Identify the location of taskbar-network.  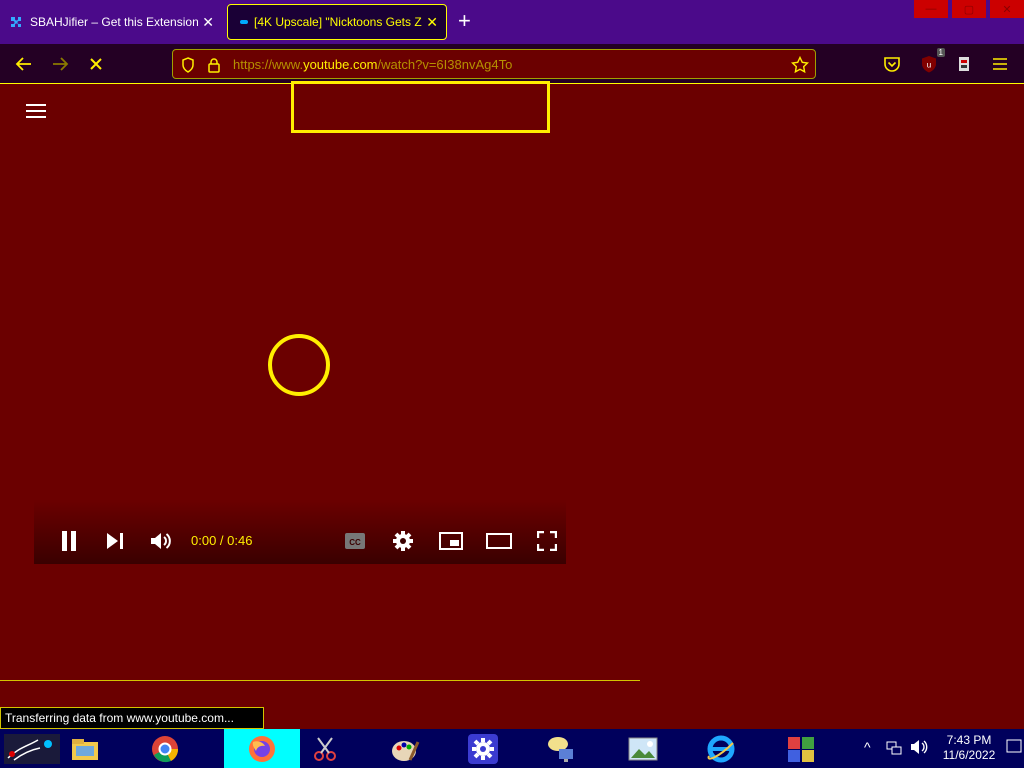
(561, 748).